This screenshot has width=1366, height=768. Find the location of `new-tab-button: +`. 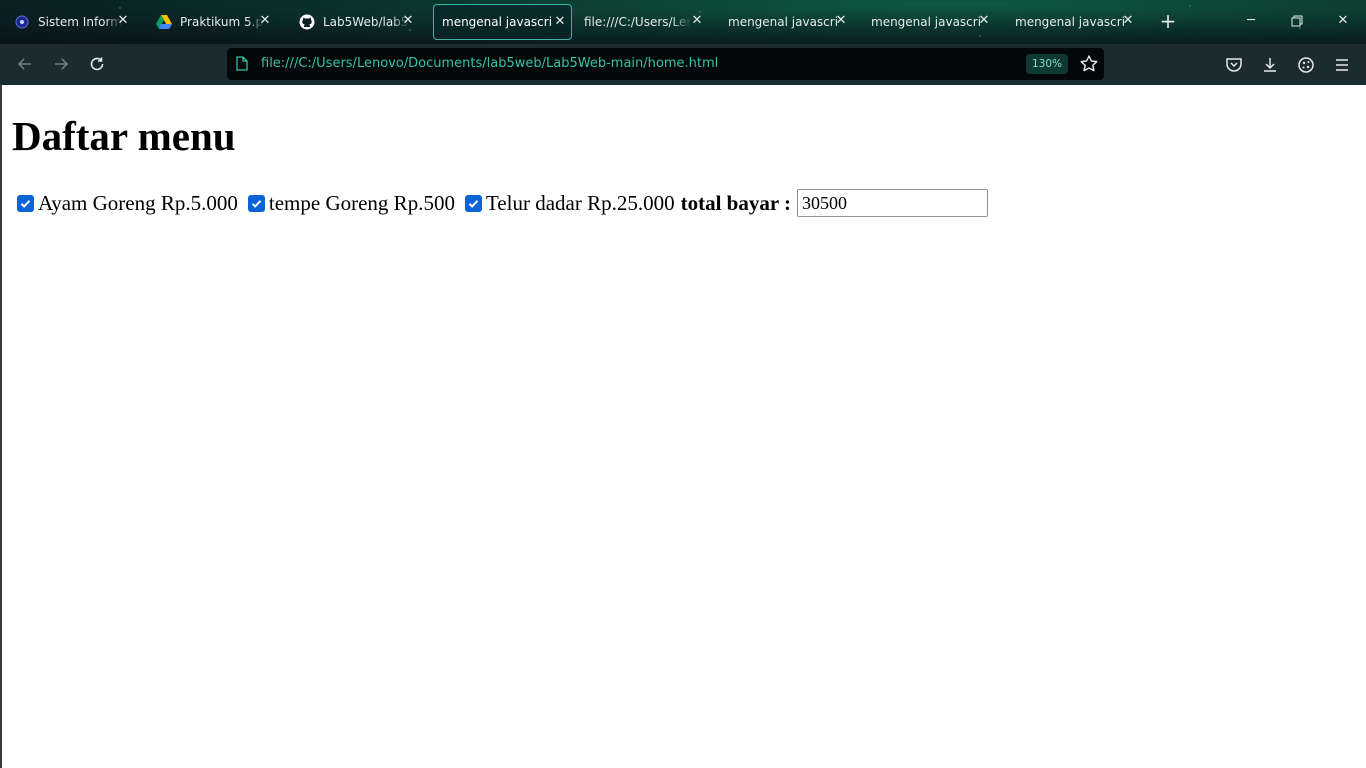

new-tab-button: + is located at coordinates (1168, 21).